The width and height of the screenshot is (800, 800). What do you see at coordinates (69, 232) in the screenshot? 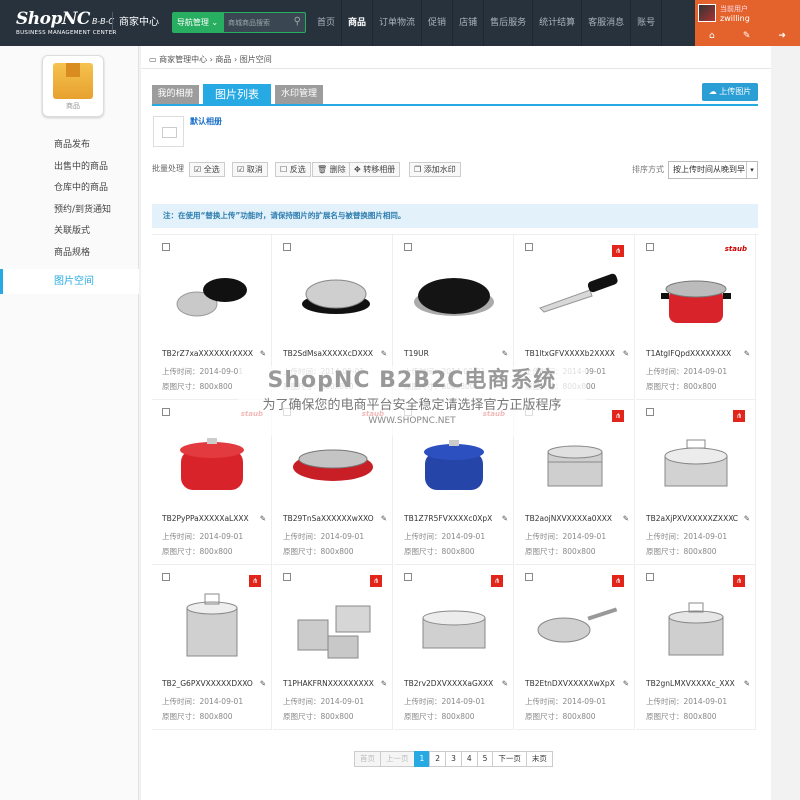
I see `sidebar-item-related-format: 关联版式` at bounding box center [69, 232].